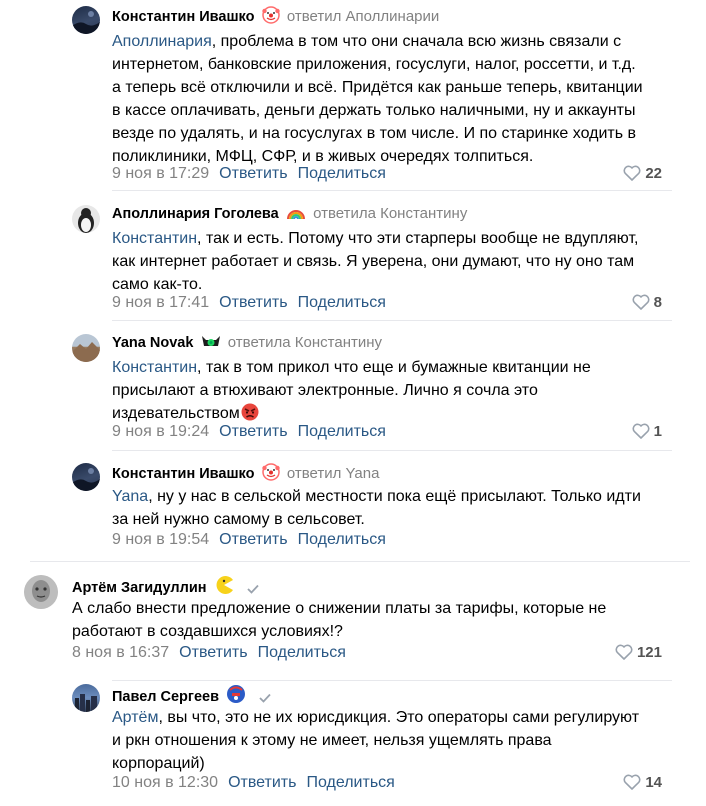 This screenshot has height=806, width=706. I want to click on like-count: 14, so click(653, 782).